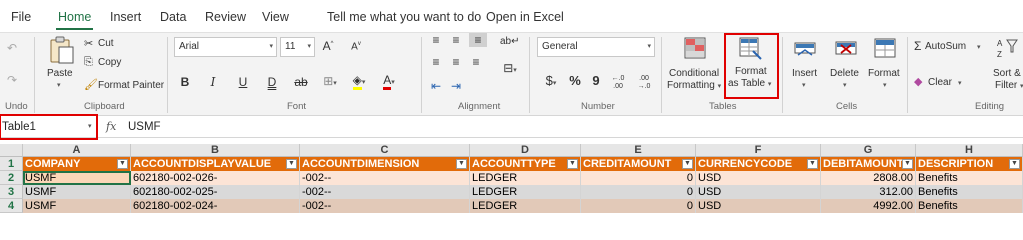  Describe the element at coordinates (215, 164) in the screenshot. I see `table-header-cell: ACCOUNTDISPLAYVALUE ▼` at that location.